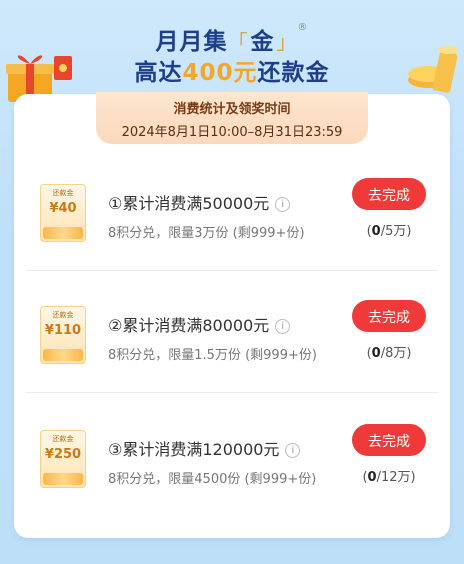  Describe the element at coordinates (389, 477) in the screenshot. I see `task-progress: (0/12万)` at that location.